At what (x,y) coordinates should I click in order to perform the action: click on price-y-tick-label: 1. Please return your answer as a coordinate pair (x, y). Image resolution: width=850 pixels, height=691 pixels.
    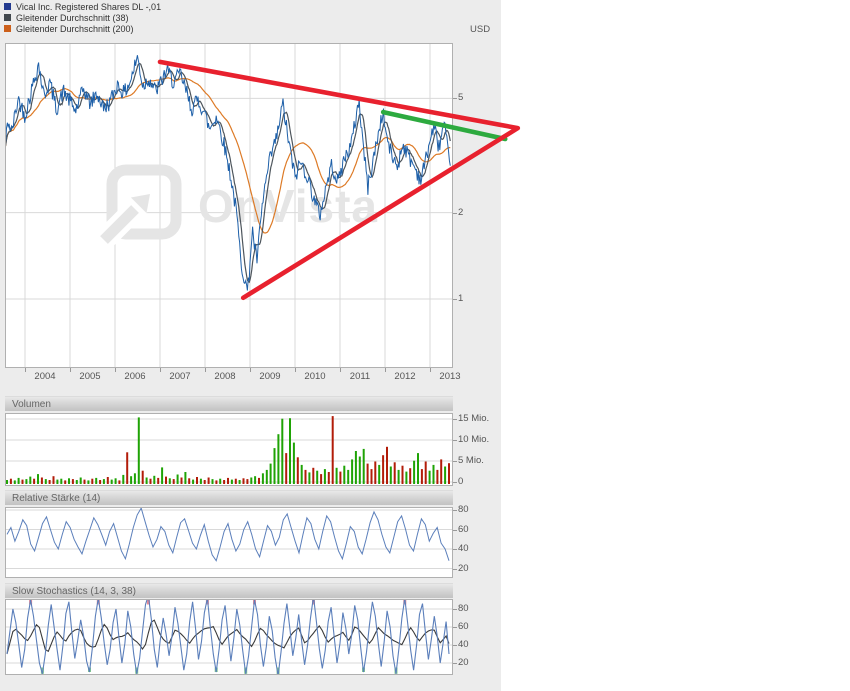
    Looking at the image, I should click on (461, 298).